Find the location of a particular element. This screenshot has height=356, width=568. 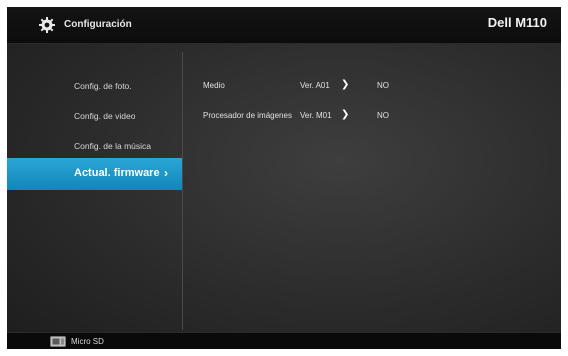

menu-item-firmware-update: Actual. firmware › is located at coordinates (94, 174).